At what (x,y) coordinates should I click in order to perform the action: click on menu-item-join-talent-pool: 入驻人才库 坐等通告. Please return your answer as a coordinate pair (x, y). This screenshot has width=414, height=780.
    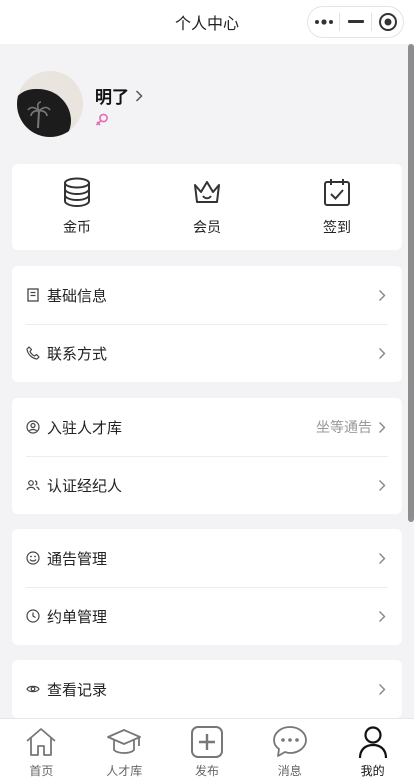
    Looking at the image, I should click on (207, 427).